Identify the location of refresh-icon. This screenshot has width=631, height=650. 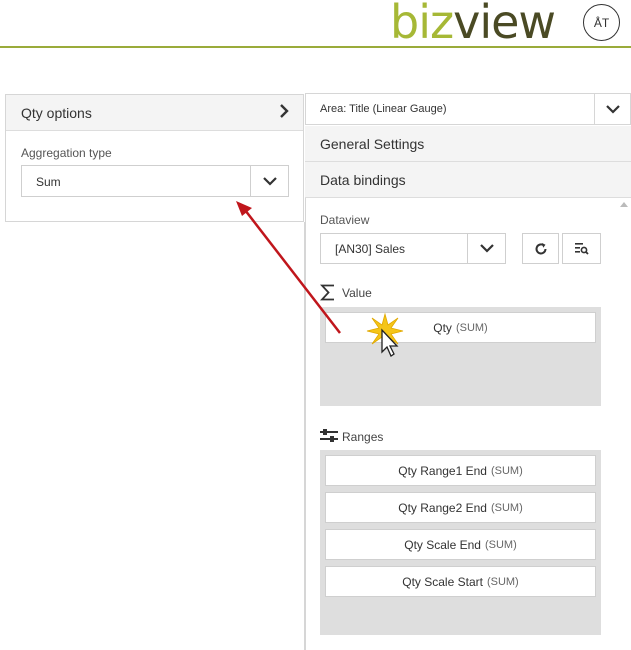
(540, 248).